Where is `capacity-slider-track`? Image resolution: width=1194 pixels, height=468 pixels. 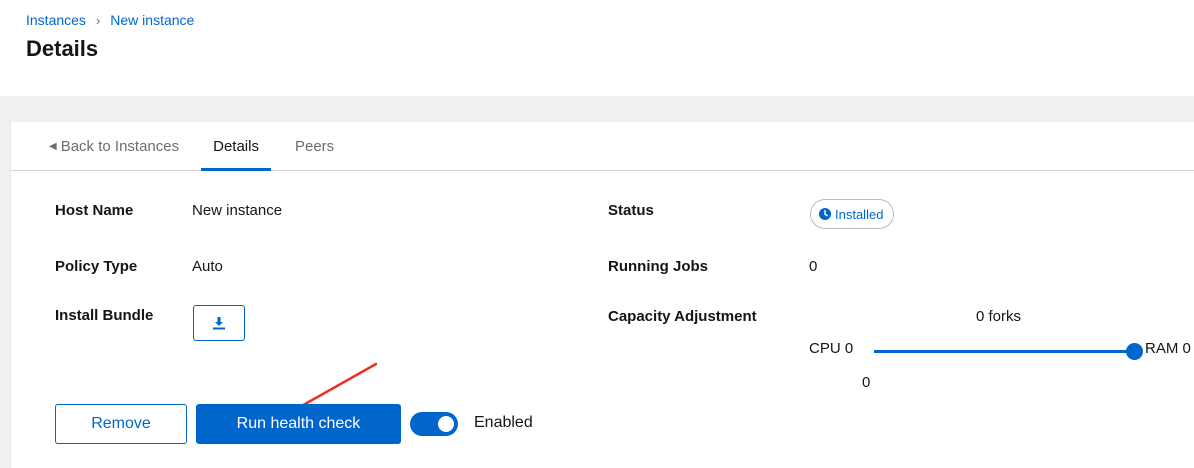 capacity-slider-track is located at coordinates (1004, 351).